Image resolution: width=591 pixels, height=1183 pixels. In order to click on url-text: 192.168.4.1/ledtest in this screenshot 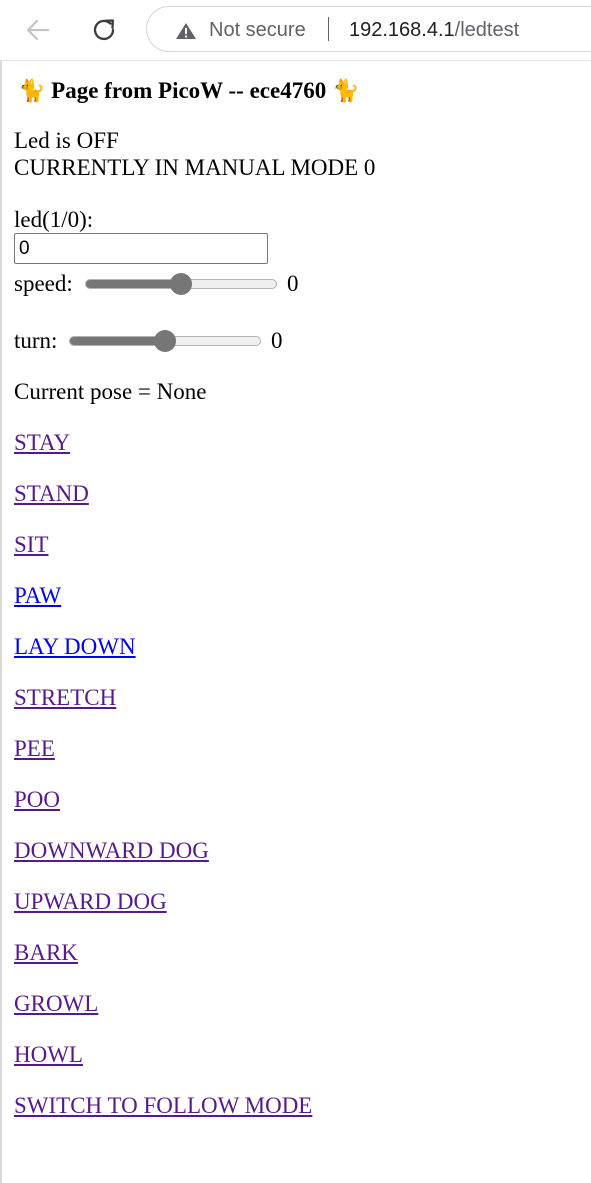, I will do `click(434, 30)`.